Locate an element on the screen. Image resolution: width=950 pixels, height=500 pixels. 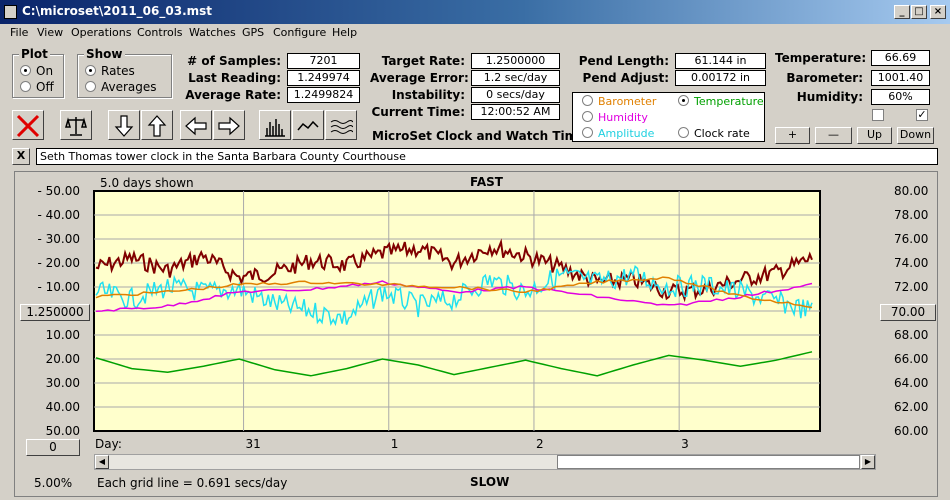
y-tick-label-left: 10.00 is located at coordinates (63, 335).